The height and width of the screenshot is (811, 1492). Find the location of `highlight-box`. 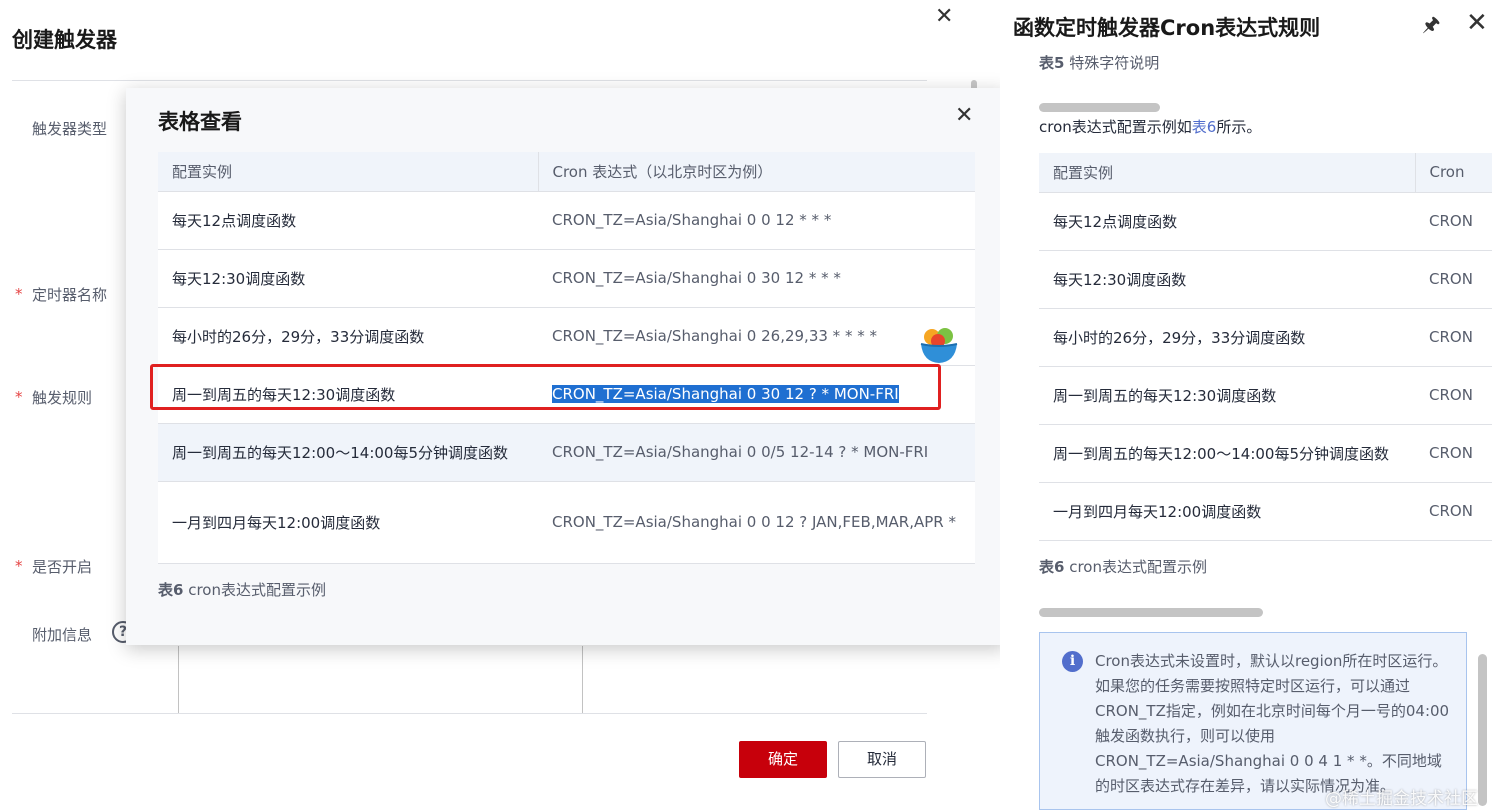

highlight-box is located at coordinates (545, 387).